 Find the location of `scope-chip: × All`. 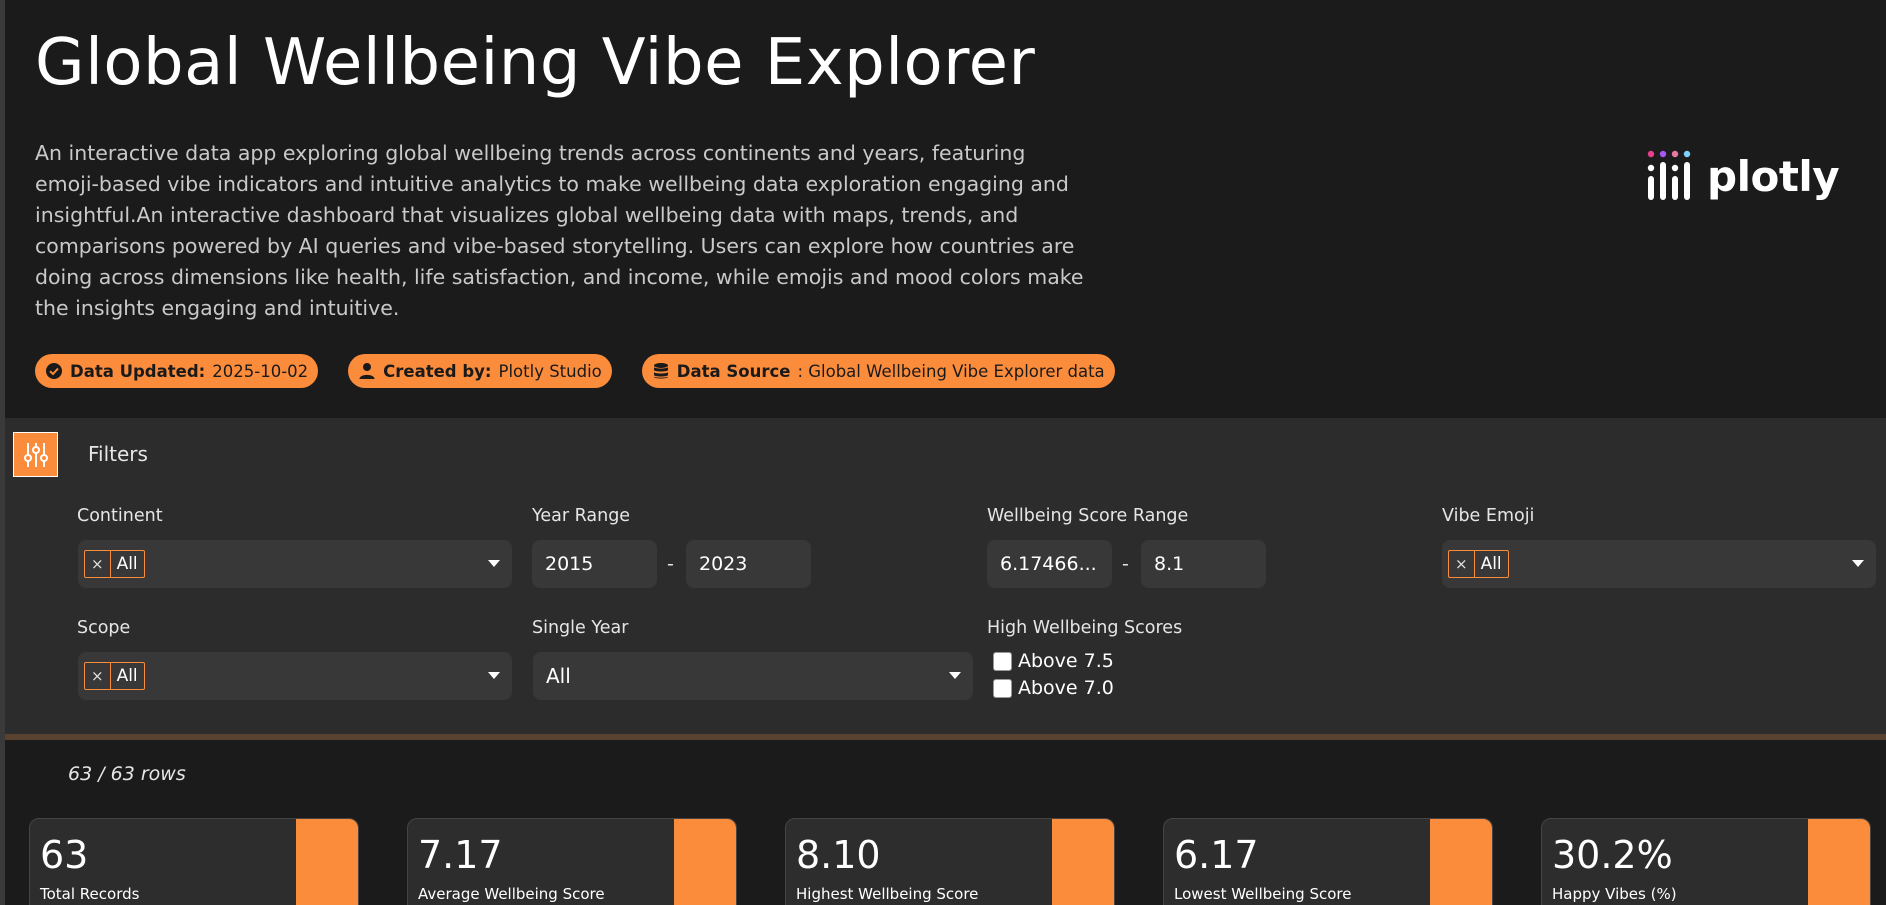

scope-chip: × All is located at coordinates (114, 676).